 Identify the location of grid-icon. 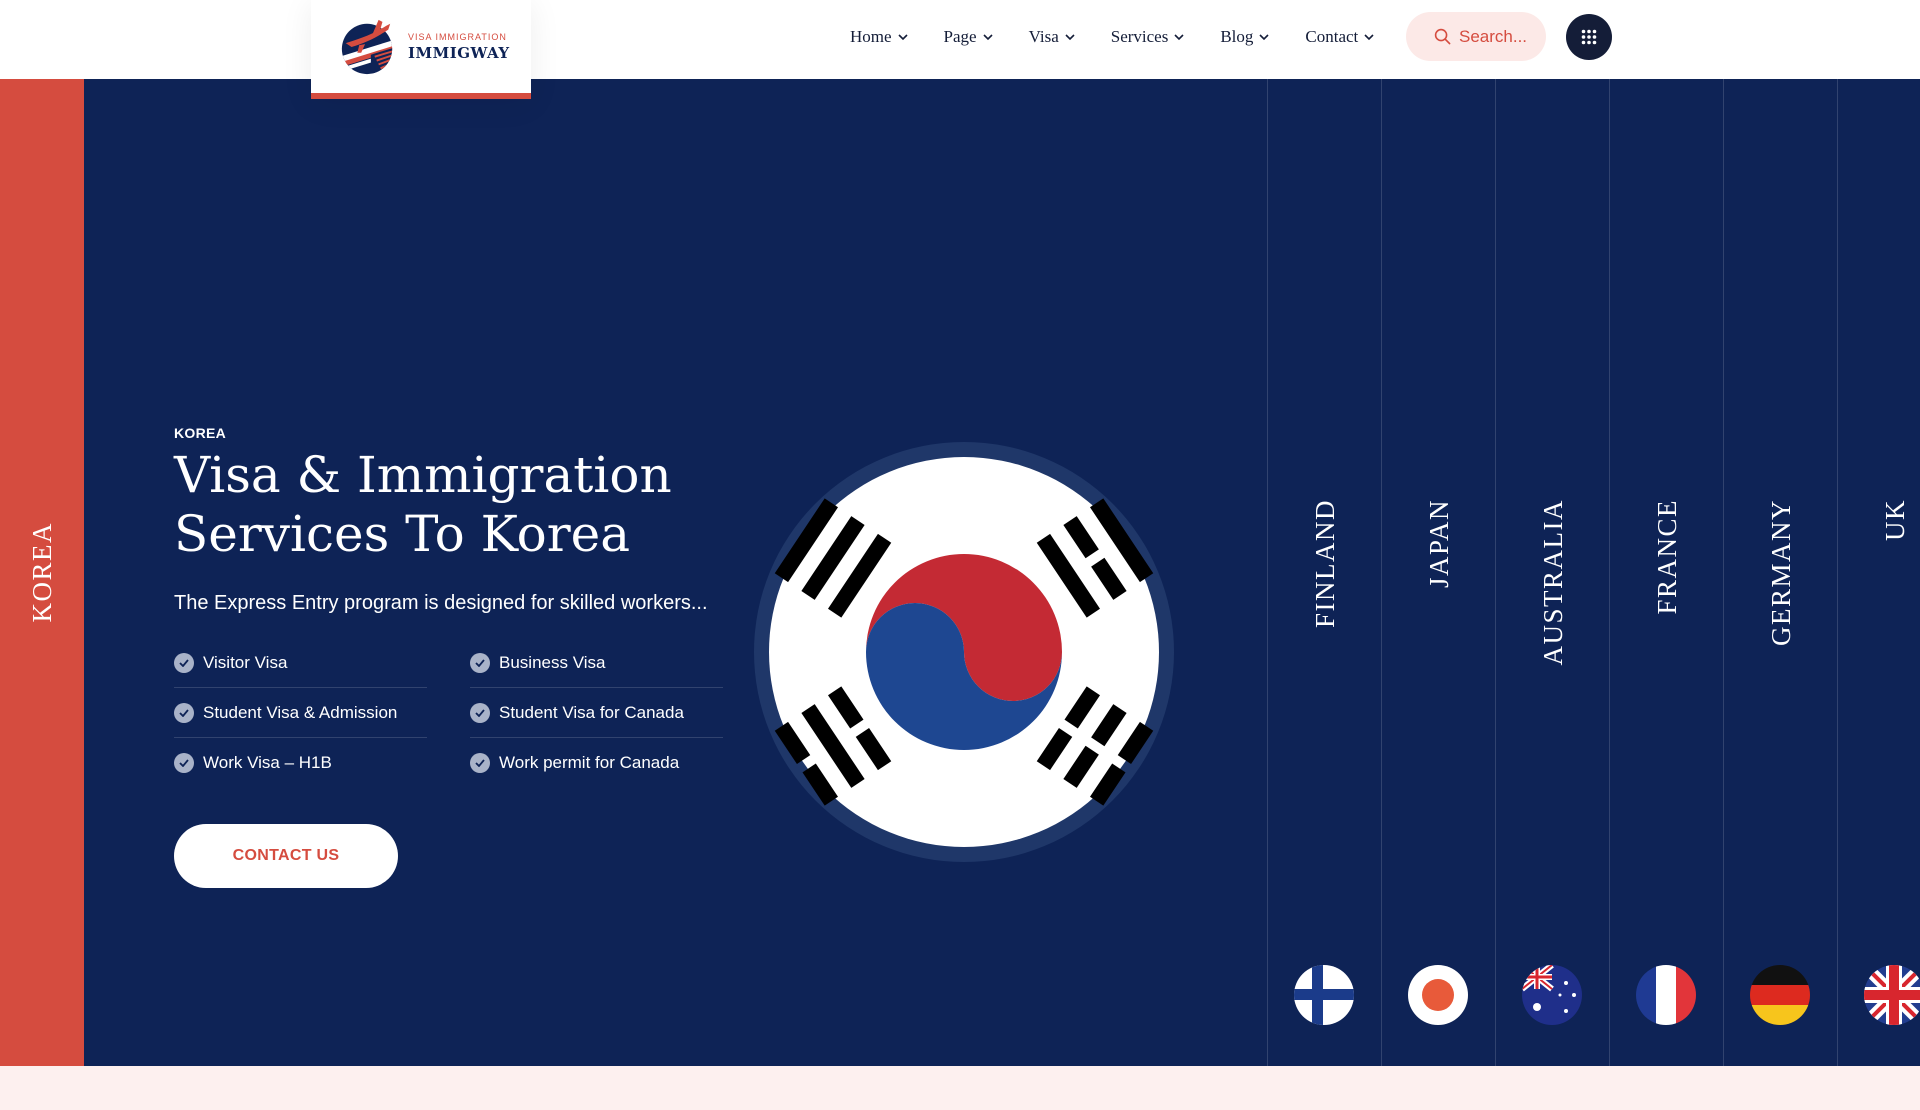
(1589, 37).